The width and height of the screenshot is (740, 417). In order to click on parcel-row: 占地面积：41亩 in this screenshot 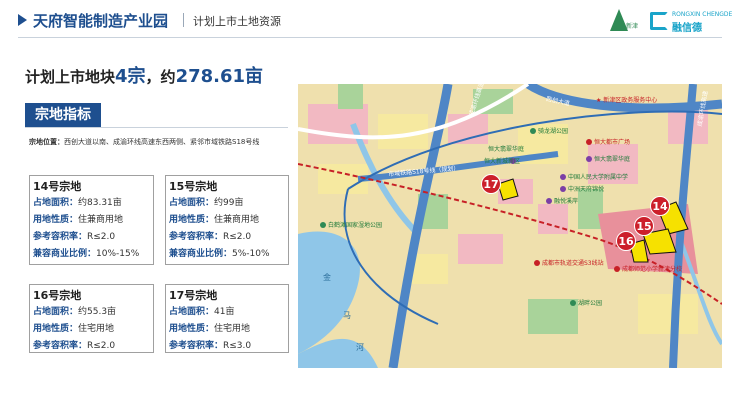, I will do `click(201, 310)`.